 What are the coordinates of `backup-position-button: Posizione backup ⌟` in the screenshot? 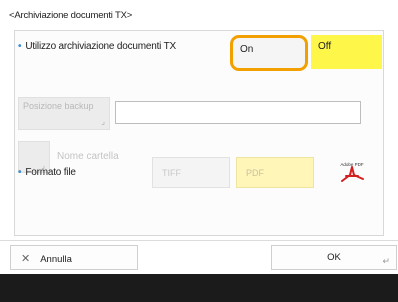 It's located at (64, 113).